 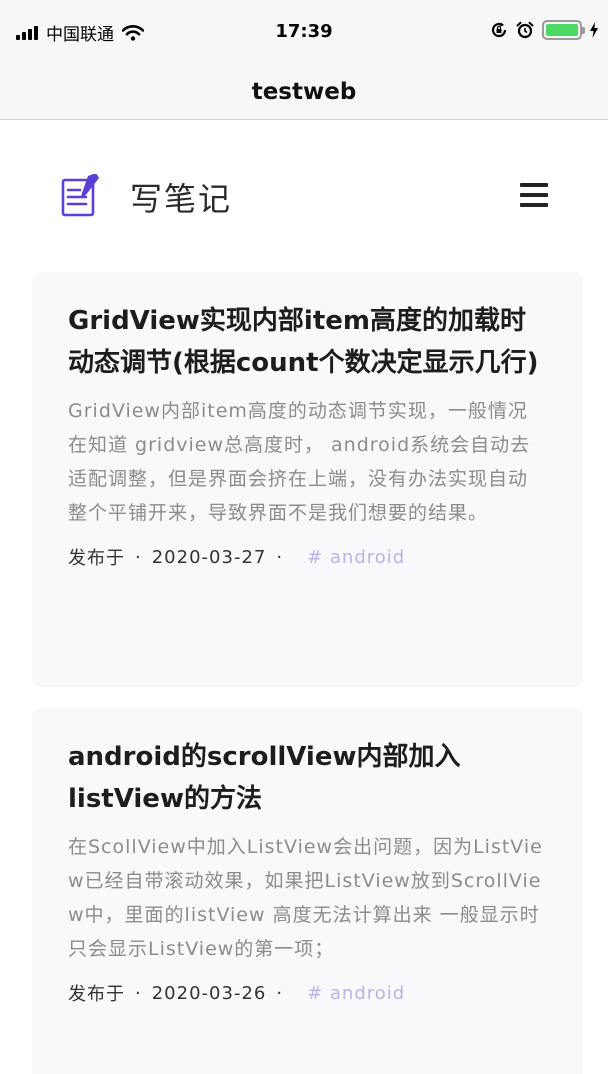 I want to click on charging-bolt-icon, so click(x=594, y=30).